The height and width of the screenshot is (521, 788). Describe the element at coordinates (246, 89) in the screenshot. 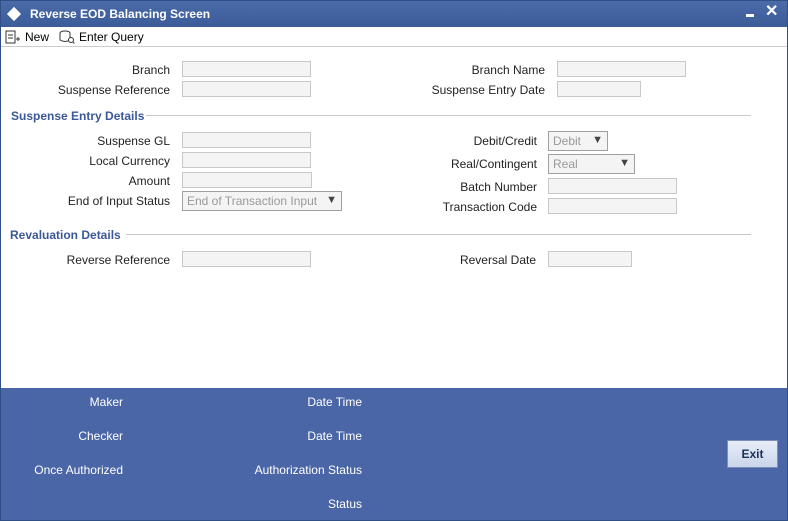

I see `suspense-reference-field` at that location.